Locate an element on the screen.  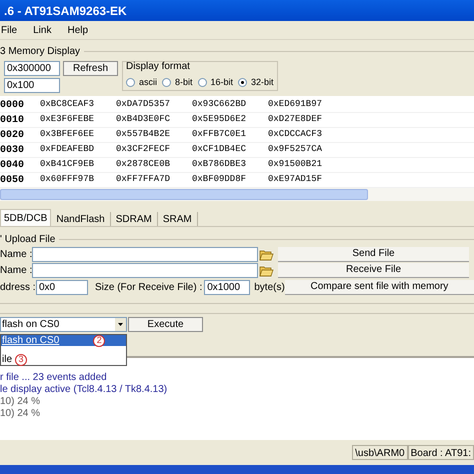
value-cell-text: 0x3BFEF6EE is located at coordinates (68, 135).